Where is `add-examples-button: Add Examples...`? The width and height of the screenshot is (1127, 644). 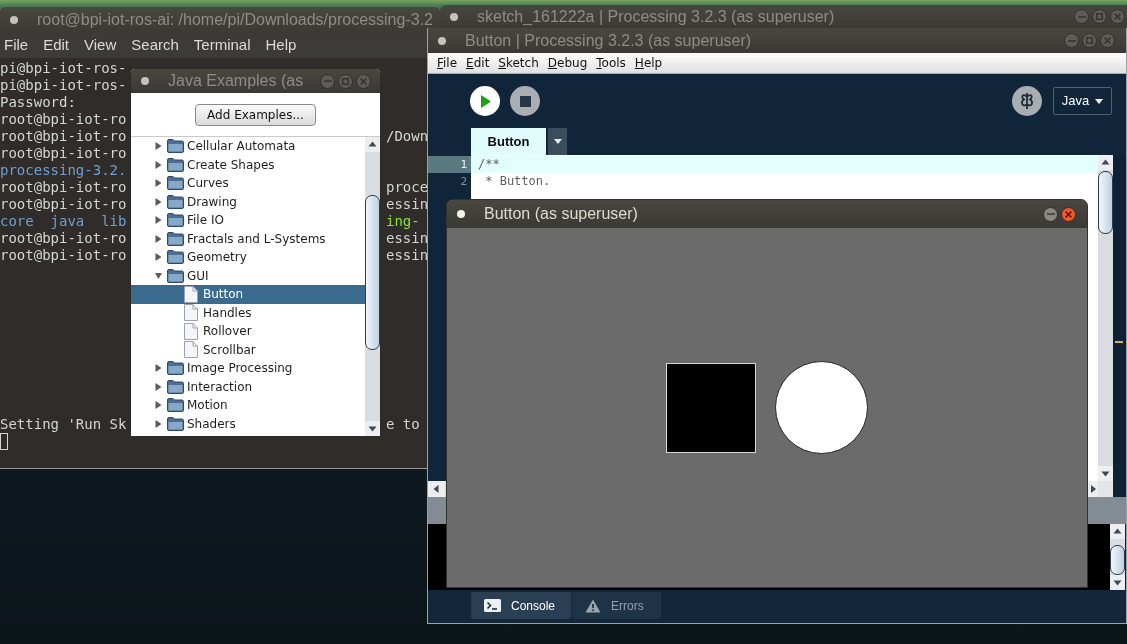
add-examples-button: Add Examples... is located at coordinates (255, 114).